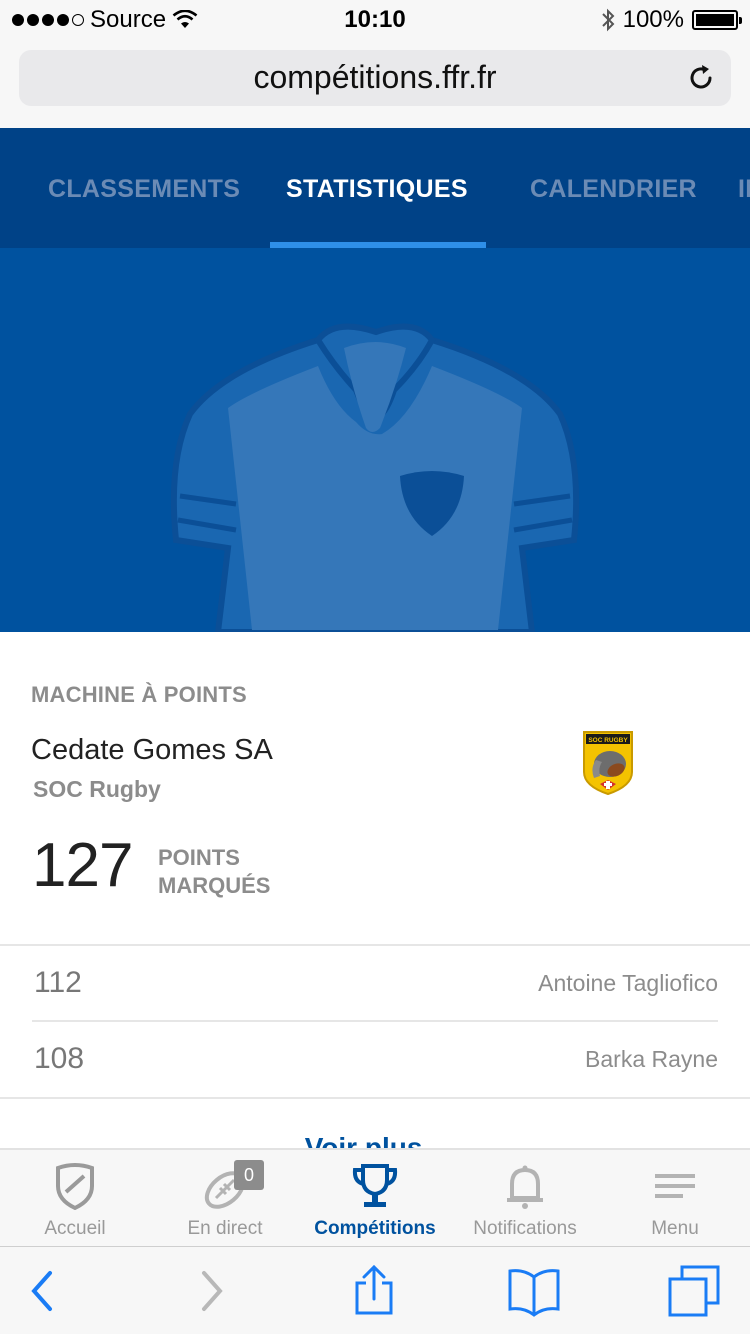 The image size is (750, 1334). I want to click on nav-label: Compétitions, so click(375, 1228).